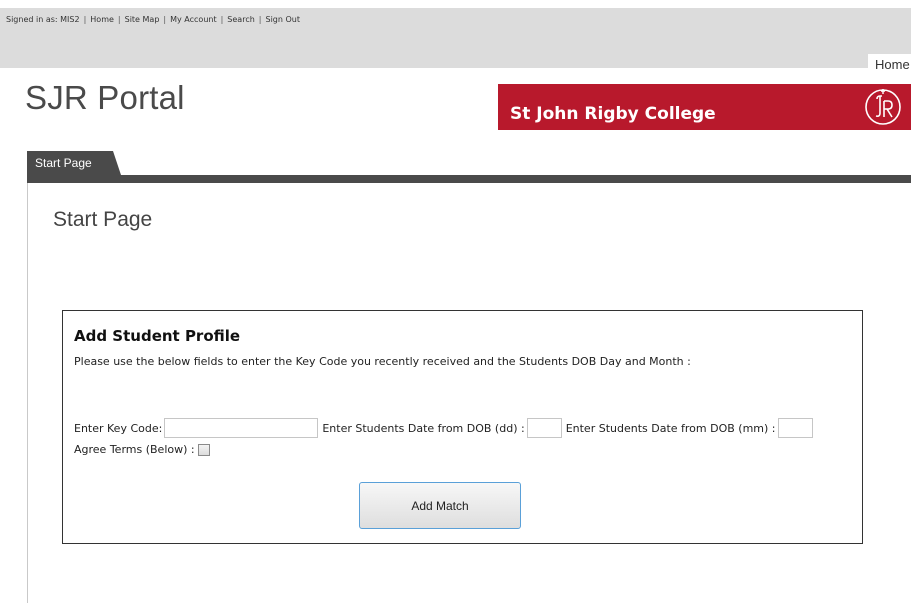 Image resolution: width=911 pixels, height=603 pixels. I want to click on agree-terms-label: Agree Terms (Below) :, so click(134, 449).